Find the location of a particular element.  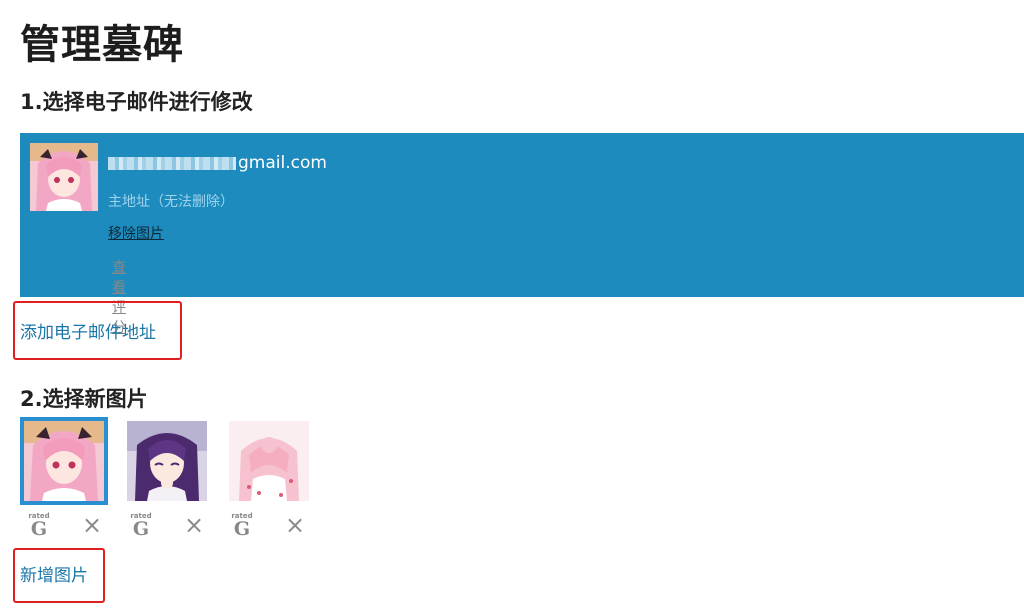

rating-g-icon-2: rated G is located at coordinates (141, 525).